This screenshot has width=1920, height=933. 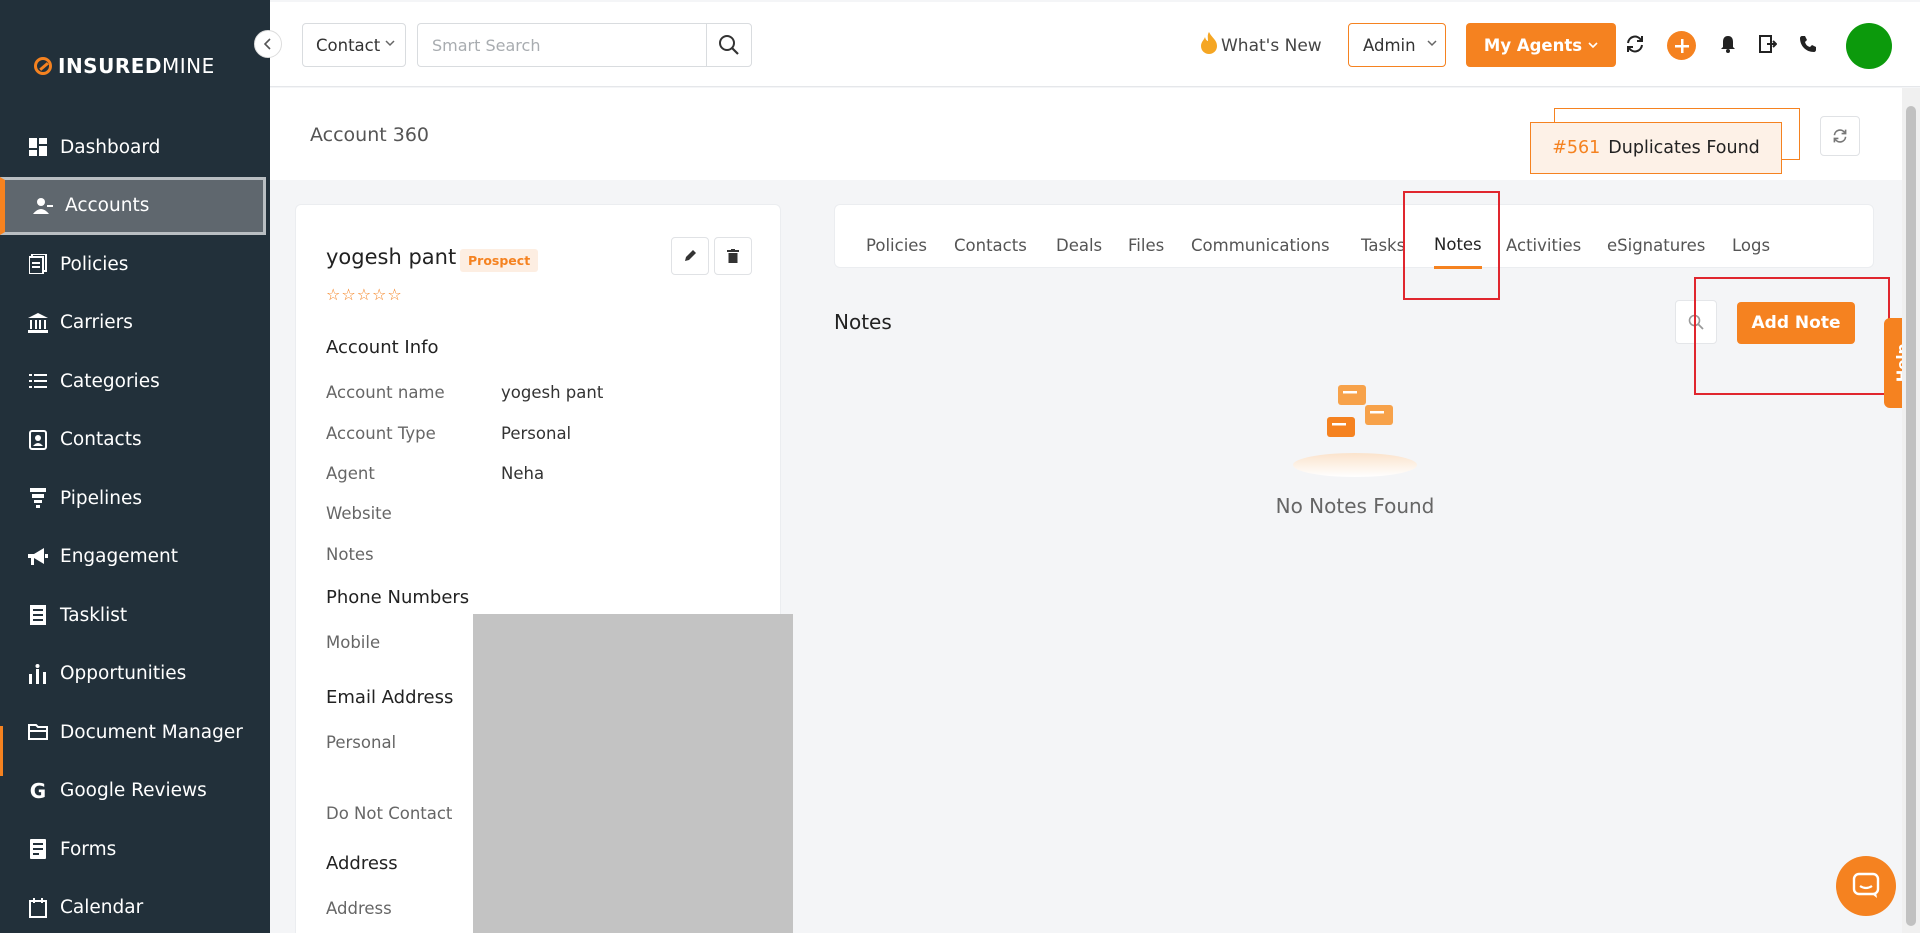 What do you see at coordinates (135, 674) in the screenshot?
I see `sidebar-item-opportunities: Opportunities` at bounding box center [135, 674].